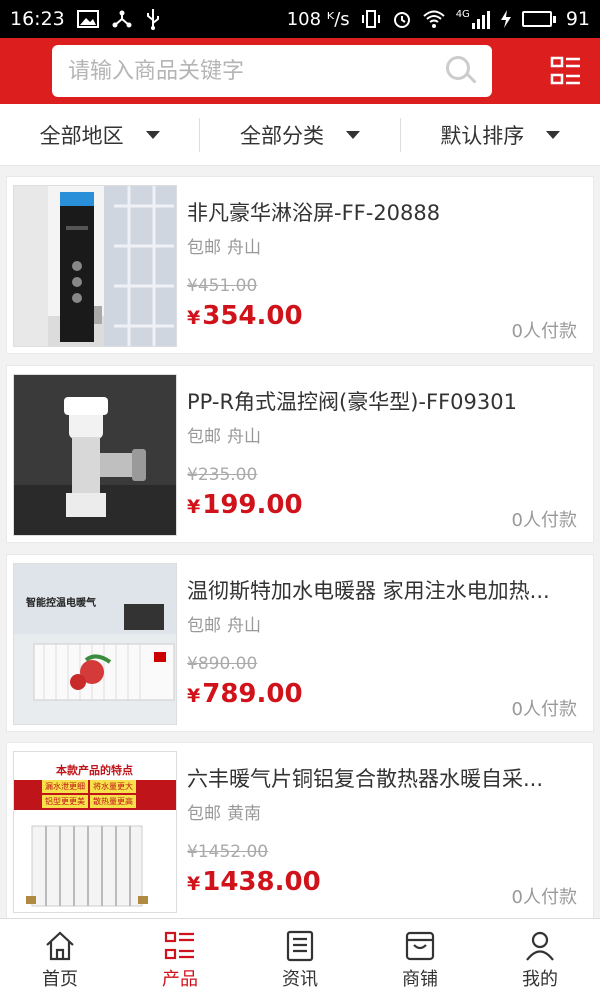 This screenshot has width=600, height=1000. I want to click on image-icon, so click(87, 19).